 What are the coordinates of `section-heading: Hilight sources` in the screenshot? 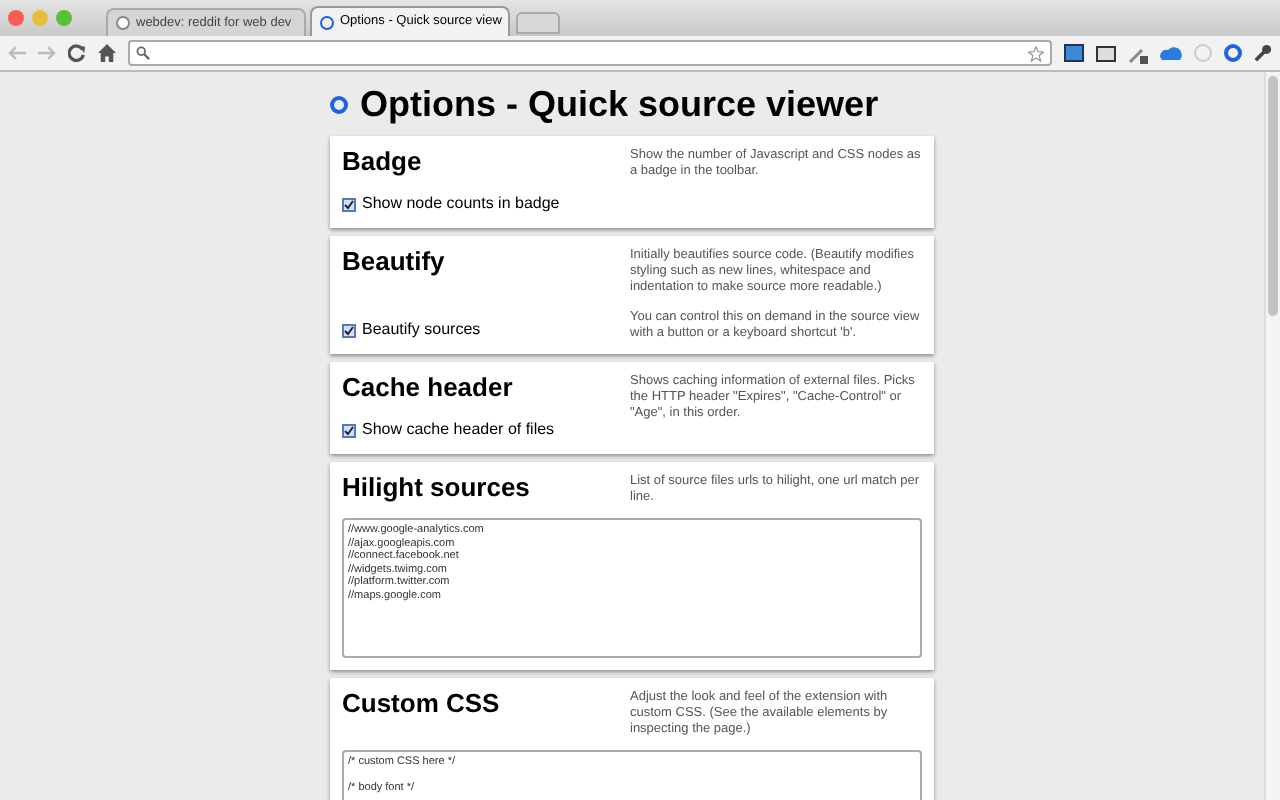 It's located at (437, 488).